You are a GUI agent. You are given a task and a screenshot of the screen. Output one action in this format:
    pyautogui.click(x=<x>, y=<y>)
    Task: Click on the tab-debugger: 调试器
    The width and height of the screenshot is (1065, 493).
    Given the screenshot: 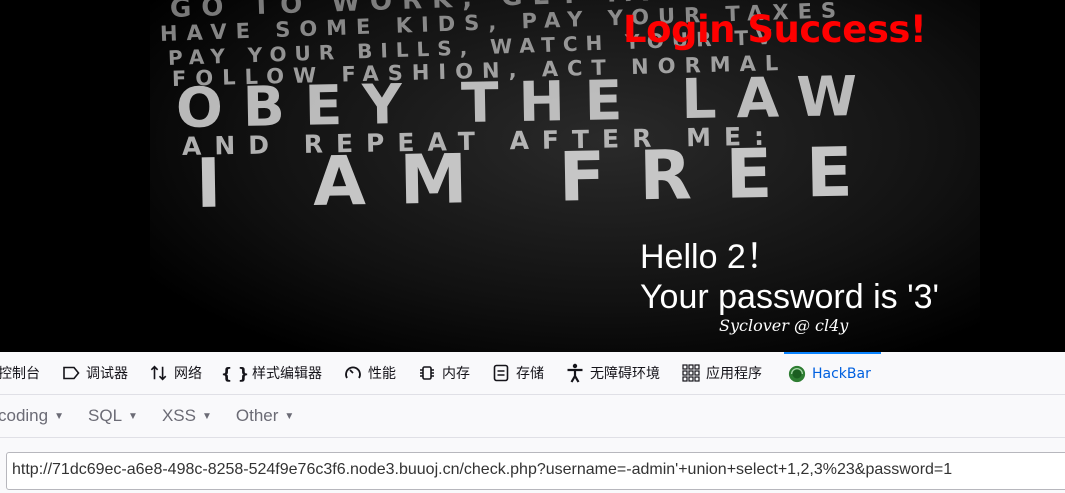 What is the action you would take?
    pyautogui.click(x=95, y=373)
    